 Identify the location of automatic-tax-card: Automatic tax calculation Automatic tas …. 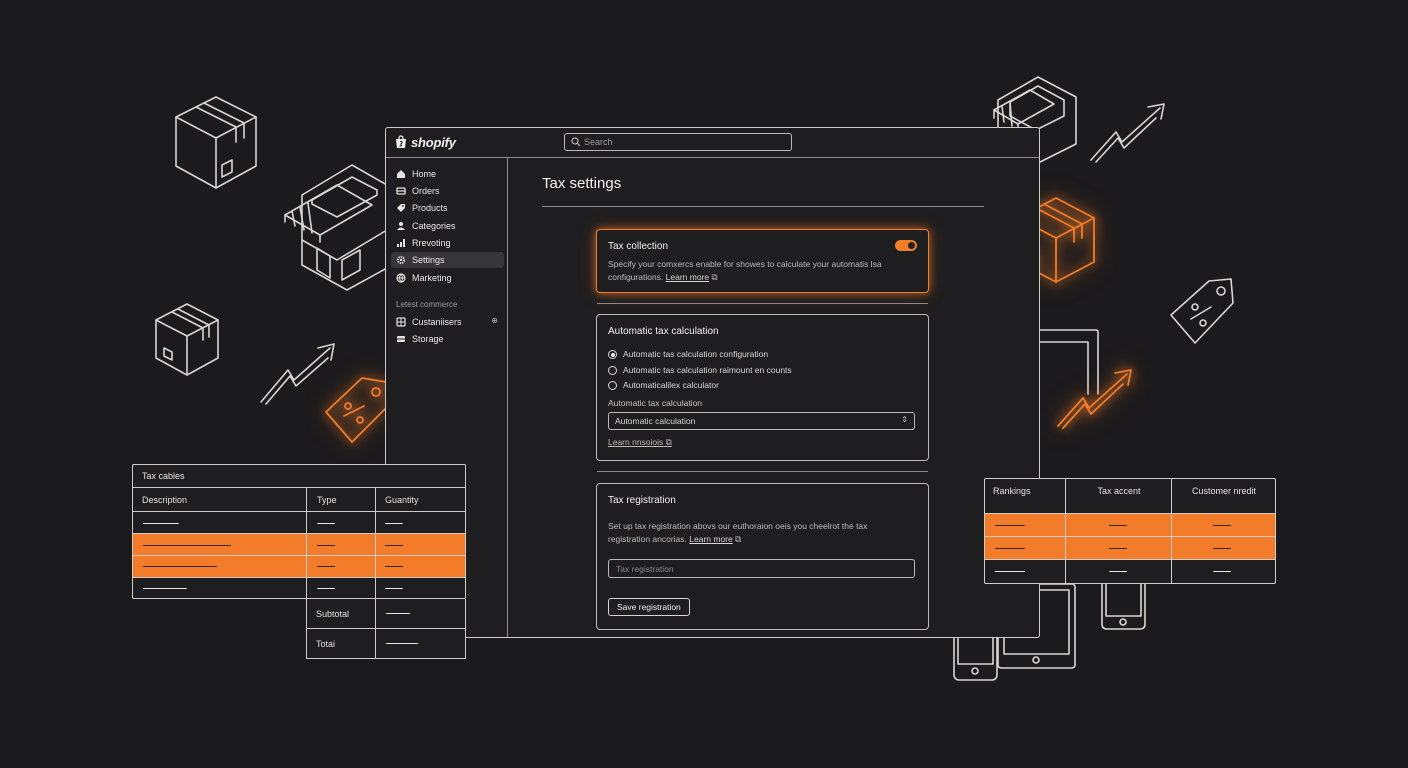
(762, 387).